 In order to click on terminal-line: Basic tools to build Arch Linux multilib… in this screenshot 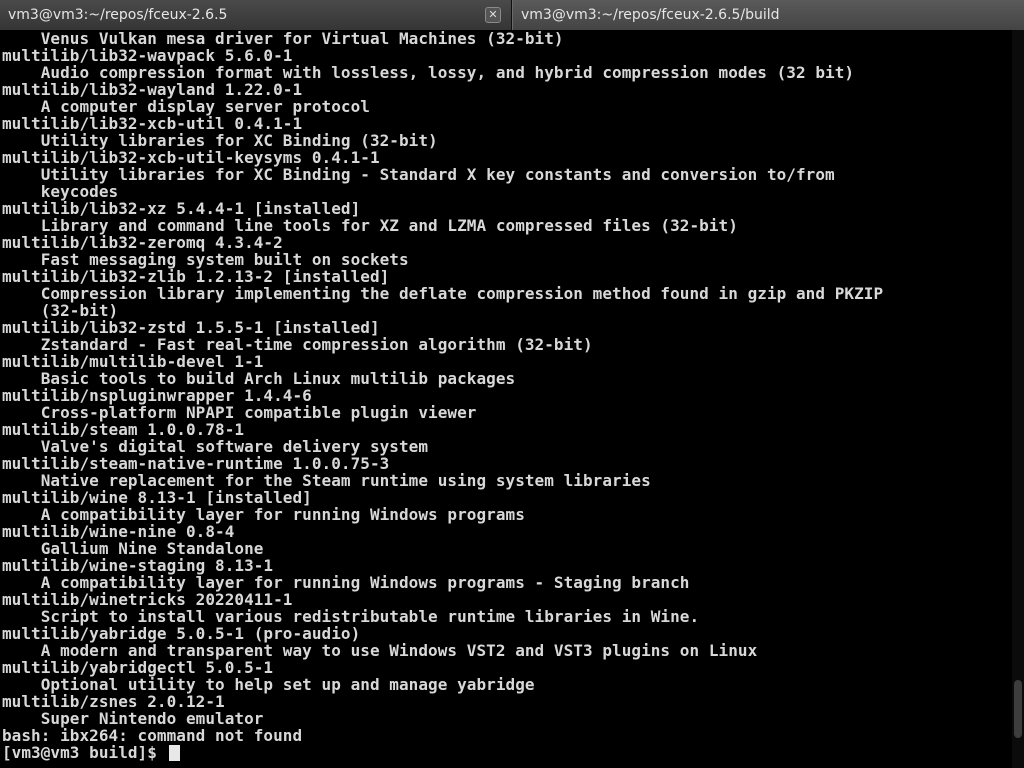, I will do `click(259, 378)`.